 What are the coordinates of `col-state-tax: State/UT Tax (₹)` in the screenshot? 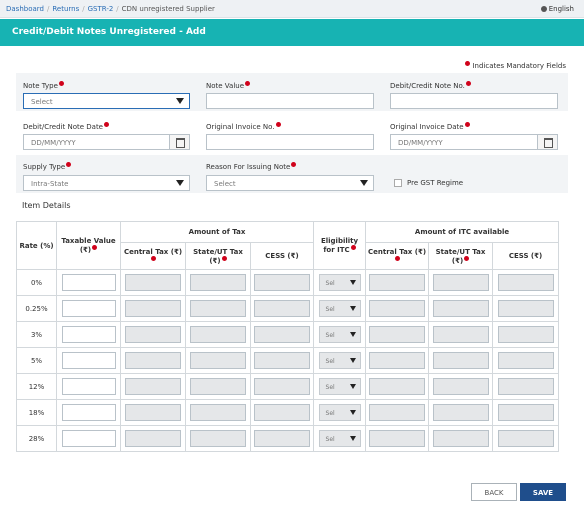 It's located at (218, 256).